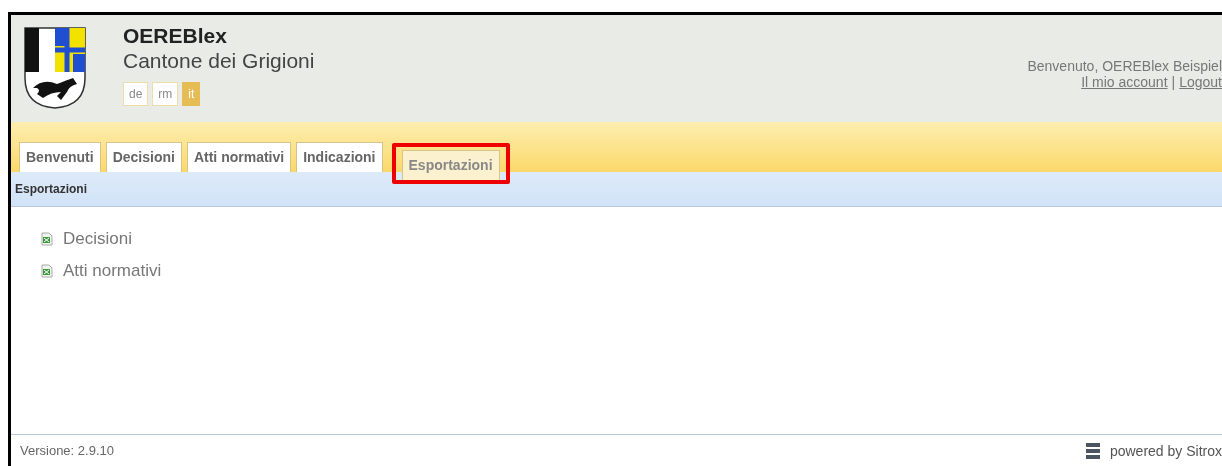 The image size is (1222, 466). I want to click on welcome-text: Benvenuto, OEREBlex Beispiel, so click(1124, 66).